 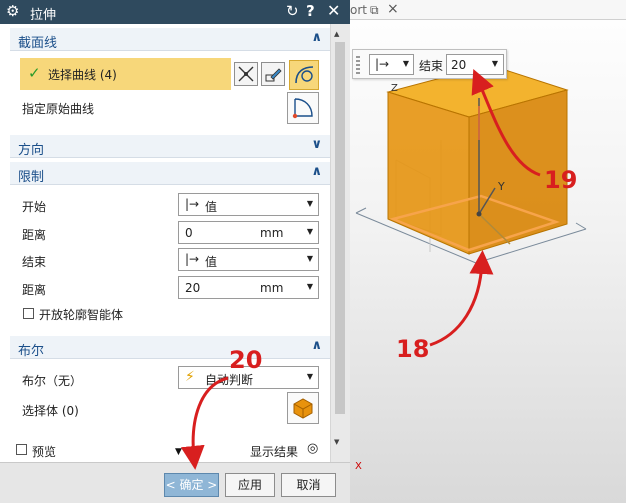 What do you see at coordinates (428, 173) in the screenshot?
I see `box-front-face` at bounding box center [428, 173].